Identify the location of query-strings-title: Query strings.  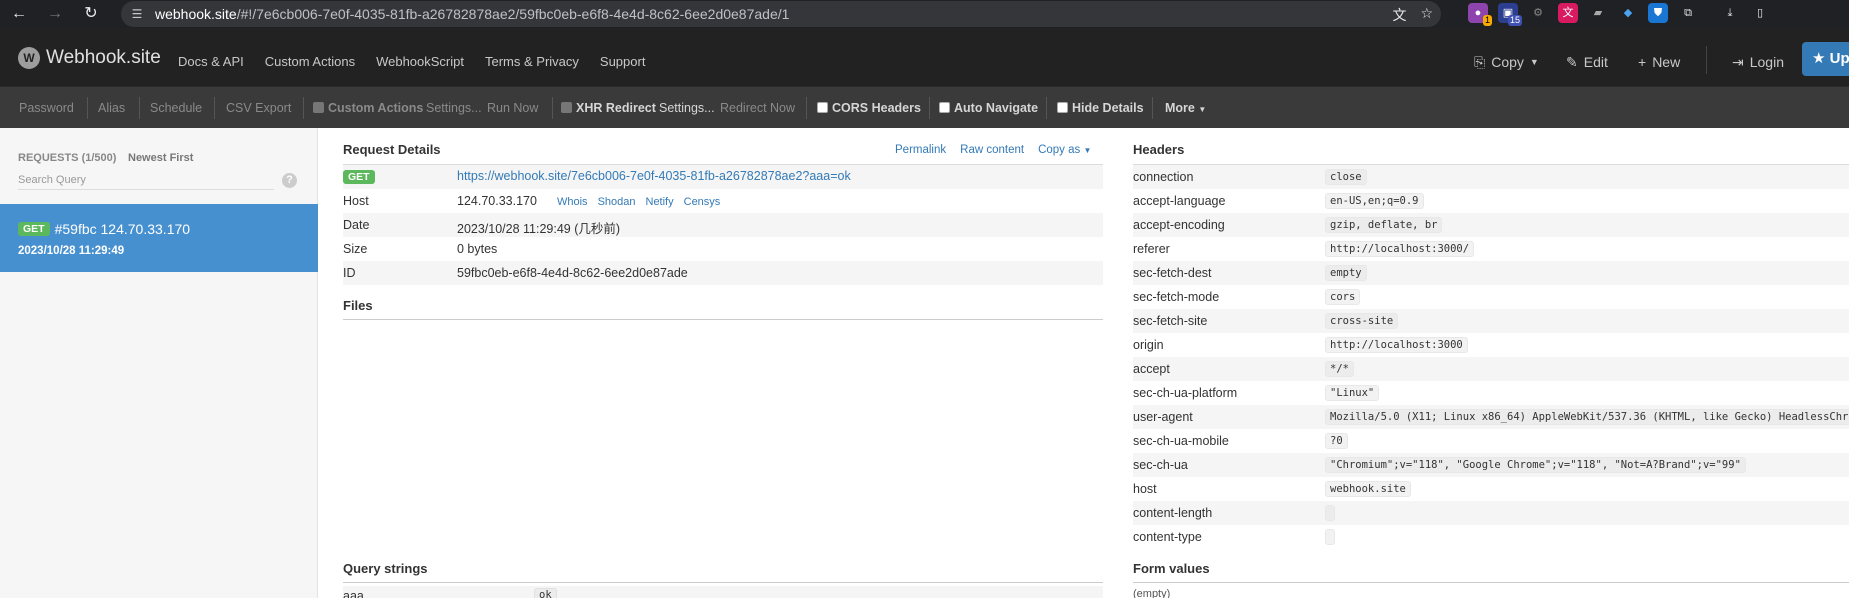
(385, 568).